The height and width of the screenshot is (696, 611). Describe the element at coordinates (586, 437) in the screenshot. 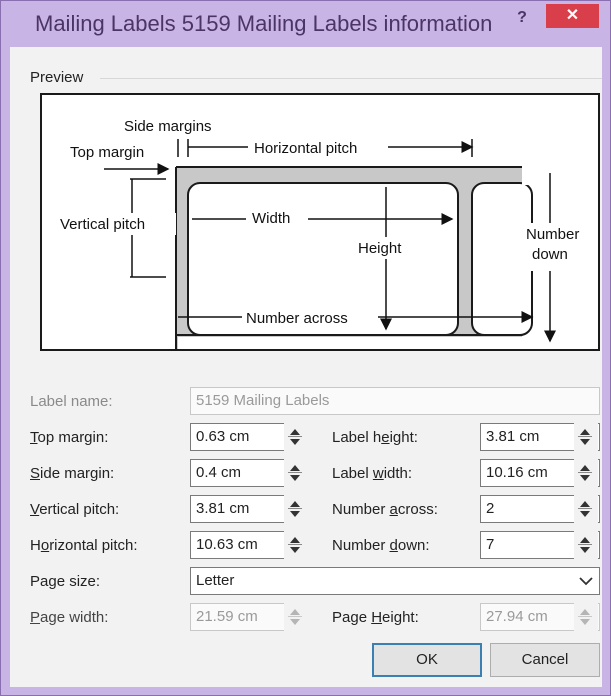

I see `label-height-spinner` at that location.